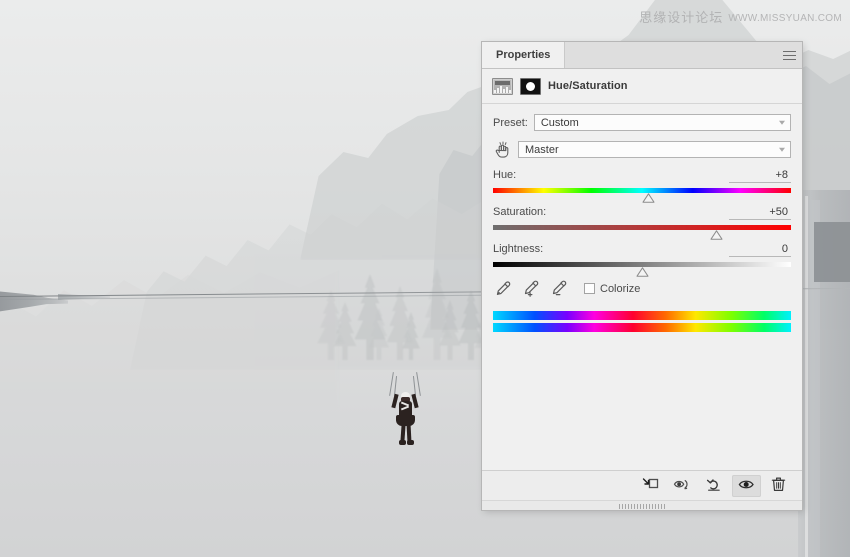 This screenshot has width=850, height=557. I want to click on rock-cliff-dark-block, so click(832, 252).